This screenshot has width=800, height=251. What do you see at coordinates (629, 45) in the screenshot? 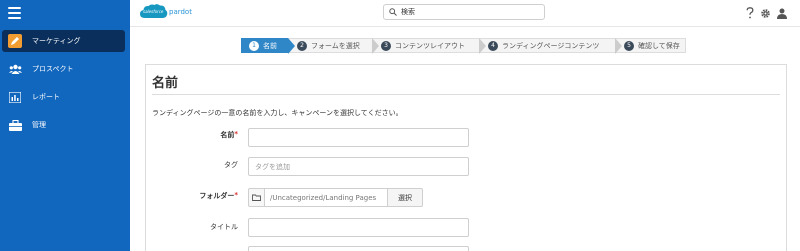
I see `step-number: 5` at bounding box center [629, 45].